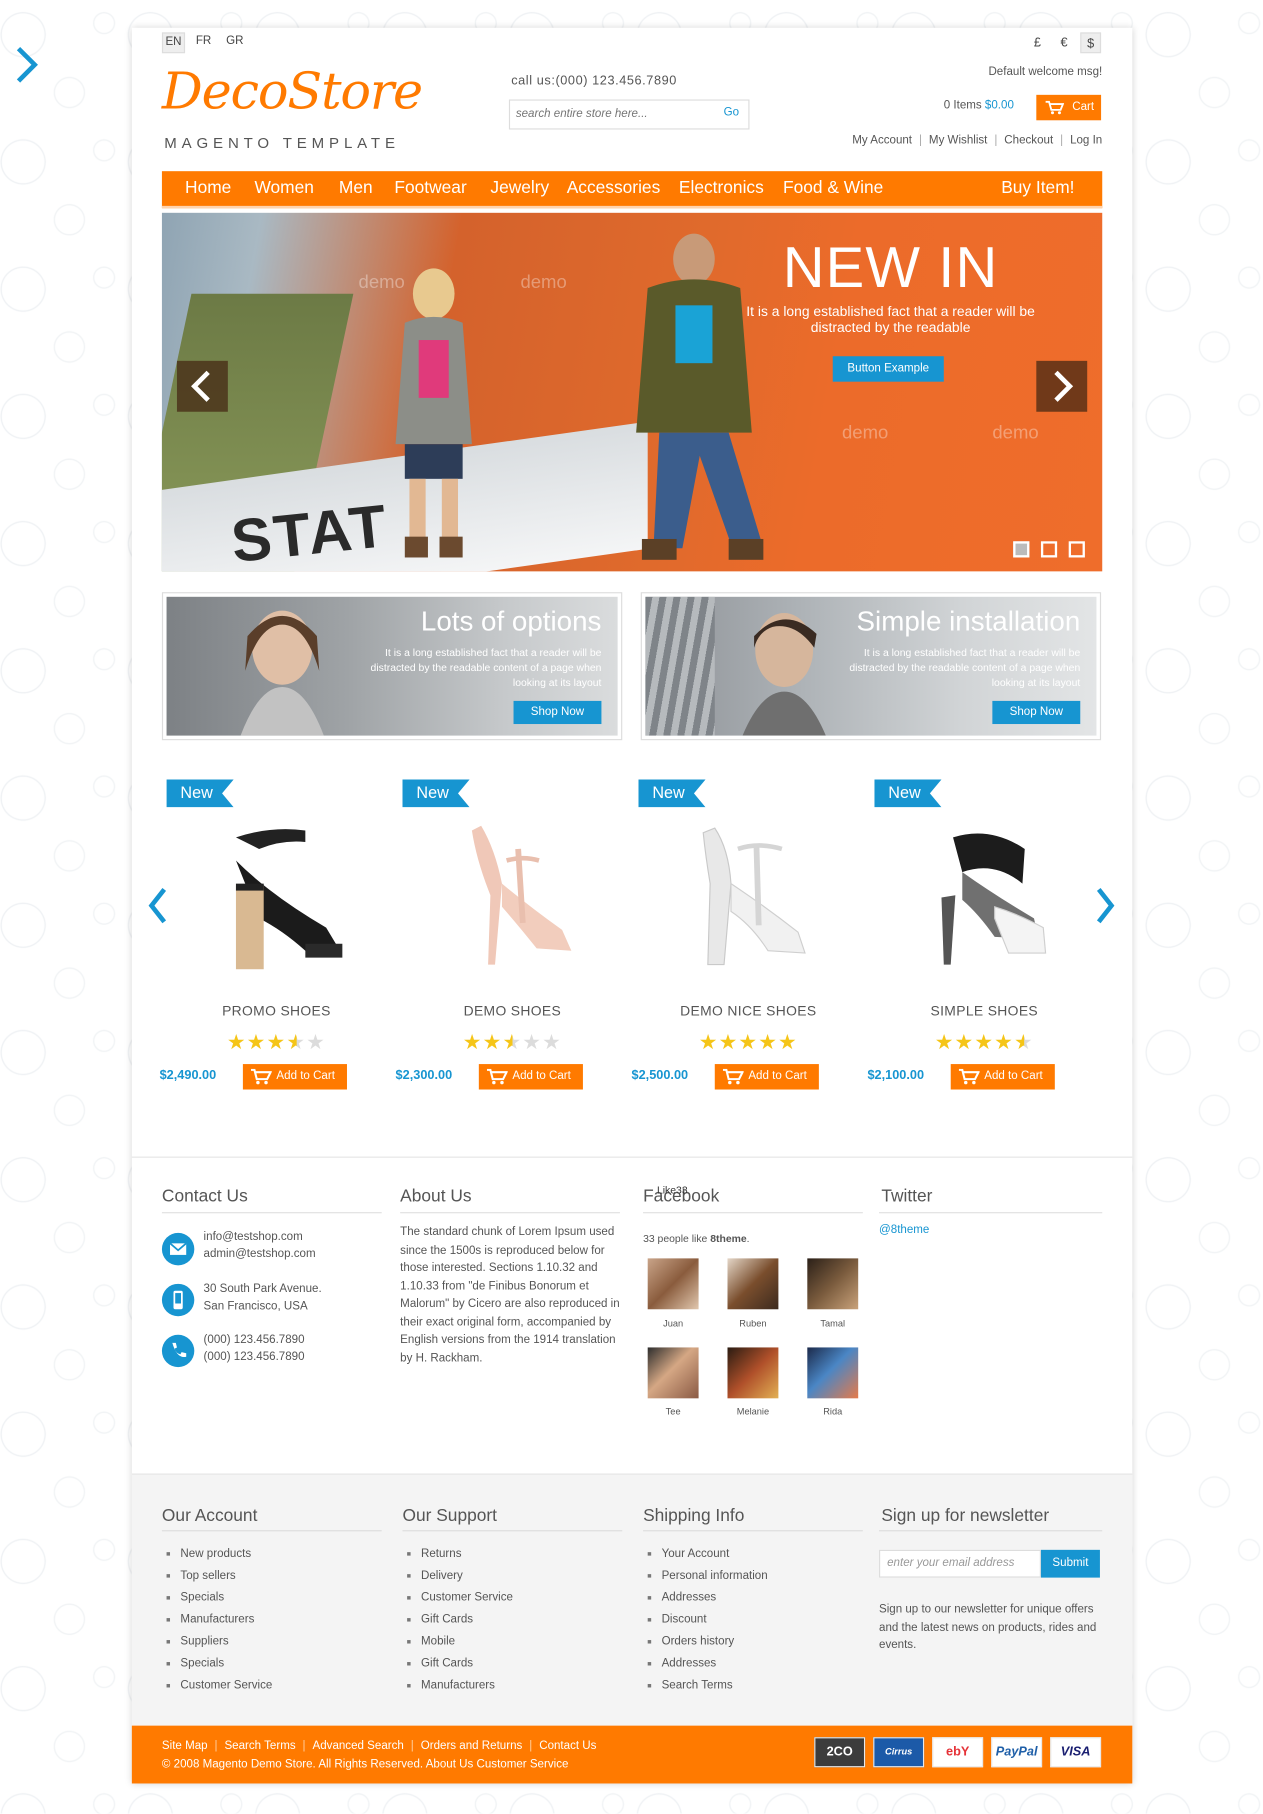 This screenshot has height=1814, width=1263. I want to click on newsletter-email-input: enter your email address, so click(960, 1563).